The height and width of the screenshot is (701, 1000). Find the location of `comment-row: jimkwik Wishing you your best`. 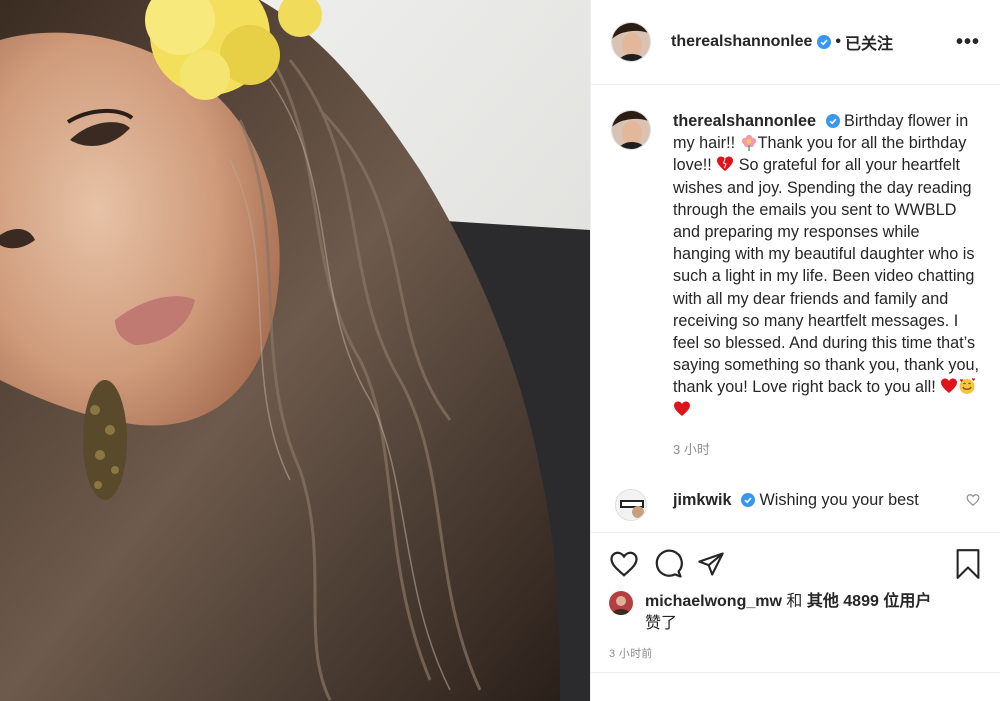

comment-row: jimkwik Wishing you your best is located at coordinates (795, 505).